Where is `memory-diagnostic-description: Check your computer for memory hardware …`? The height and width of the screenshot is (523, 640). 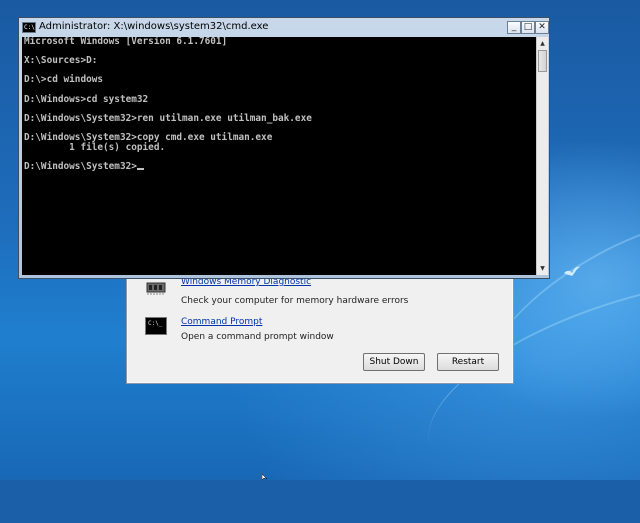
memory-diagnostic-description: Check your computer for memory hardware … is located at coordinates (295, 301).